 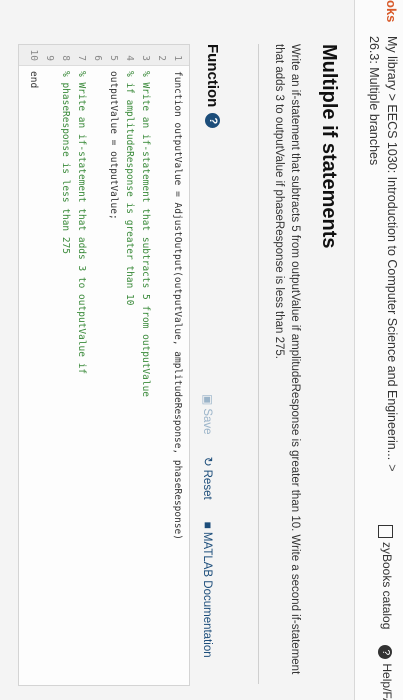 I want to click on line-number: 10, so click(x=33, y=55).